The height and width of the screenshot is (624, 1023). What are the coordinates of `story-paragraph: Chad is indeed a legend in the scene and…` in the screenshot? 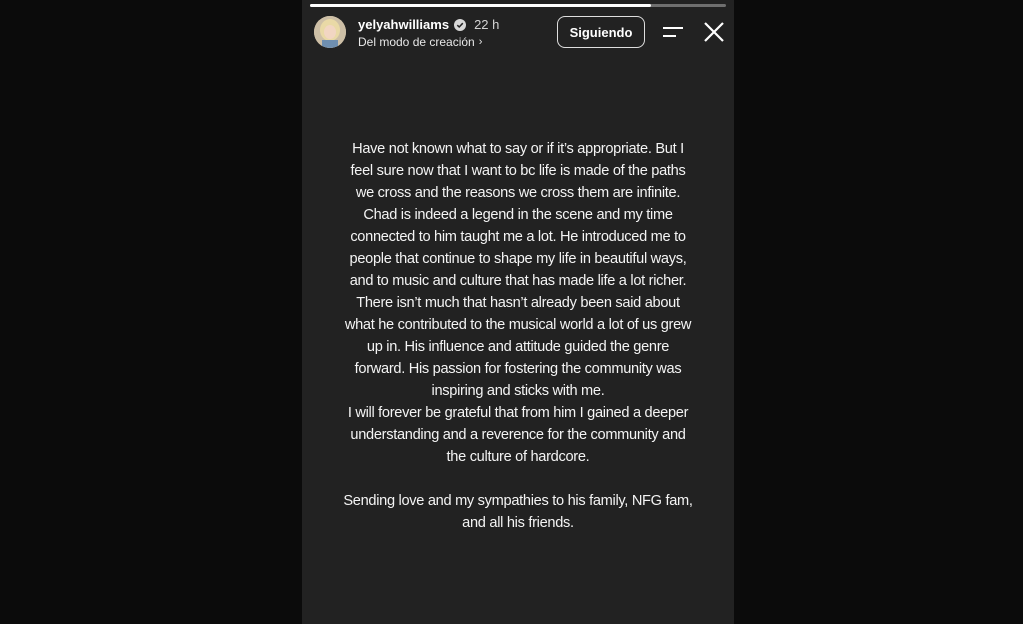 It's located at (518, 248).